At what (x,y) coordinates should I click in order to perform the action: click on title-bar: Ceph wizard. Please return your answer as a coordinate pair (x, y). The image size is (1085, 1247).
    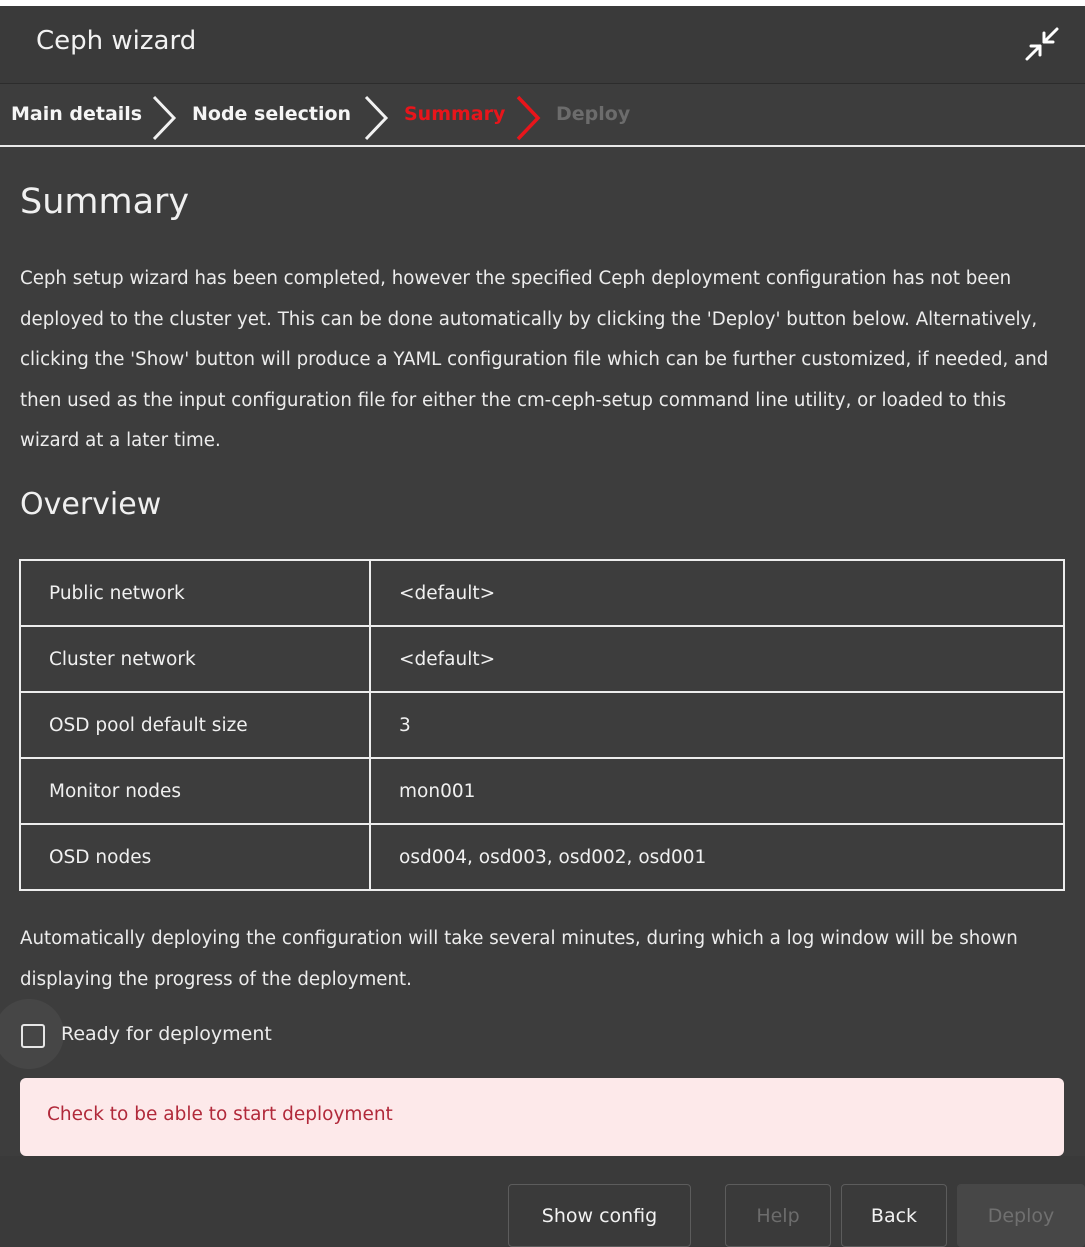
    Looking at the image, I should click on (542, 45).